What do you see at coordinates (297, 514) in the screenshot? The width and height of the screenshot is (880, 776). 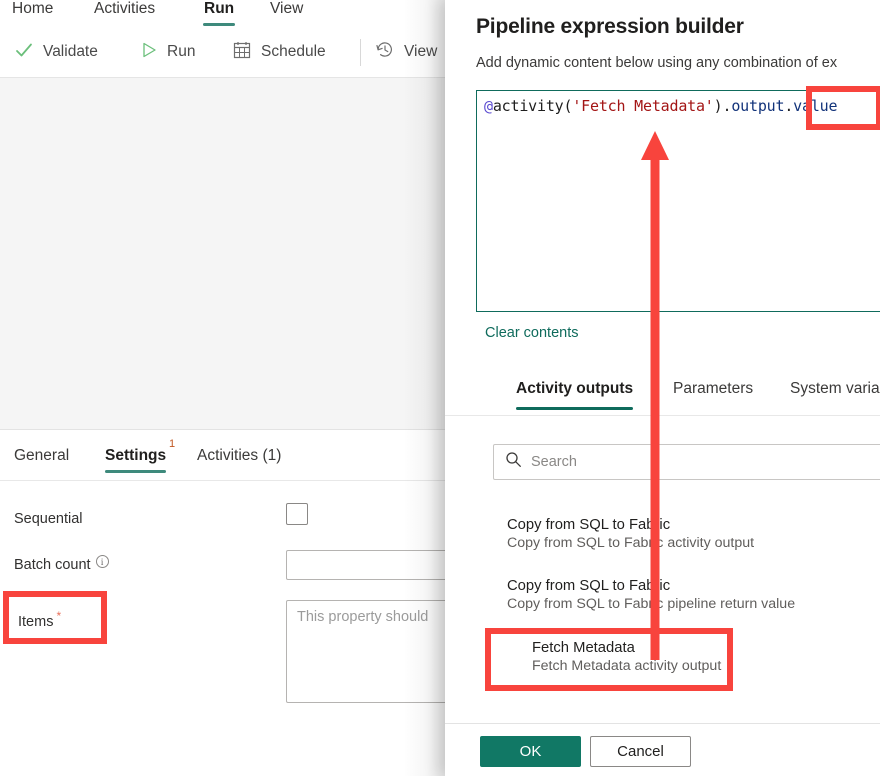 I see `sequential-checkbox` at bounding box center [297, 514].